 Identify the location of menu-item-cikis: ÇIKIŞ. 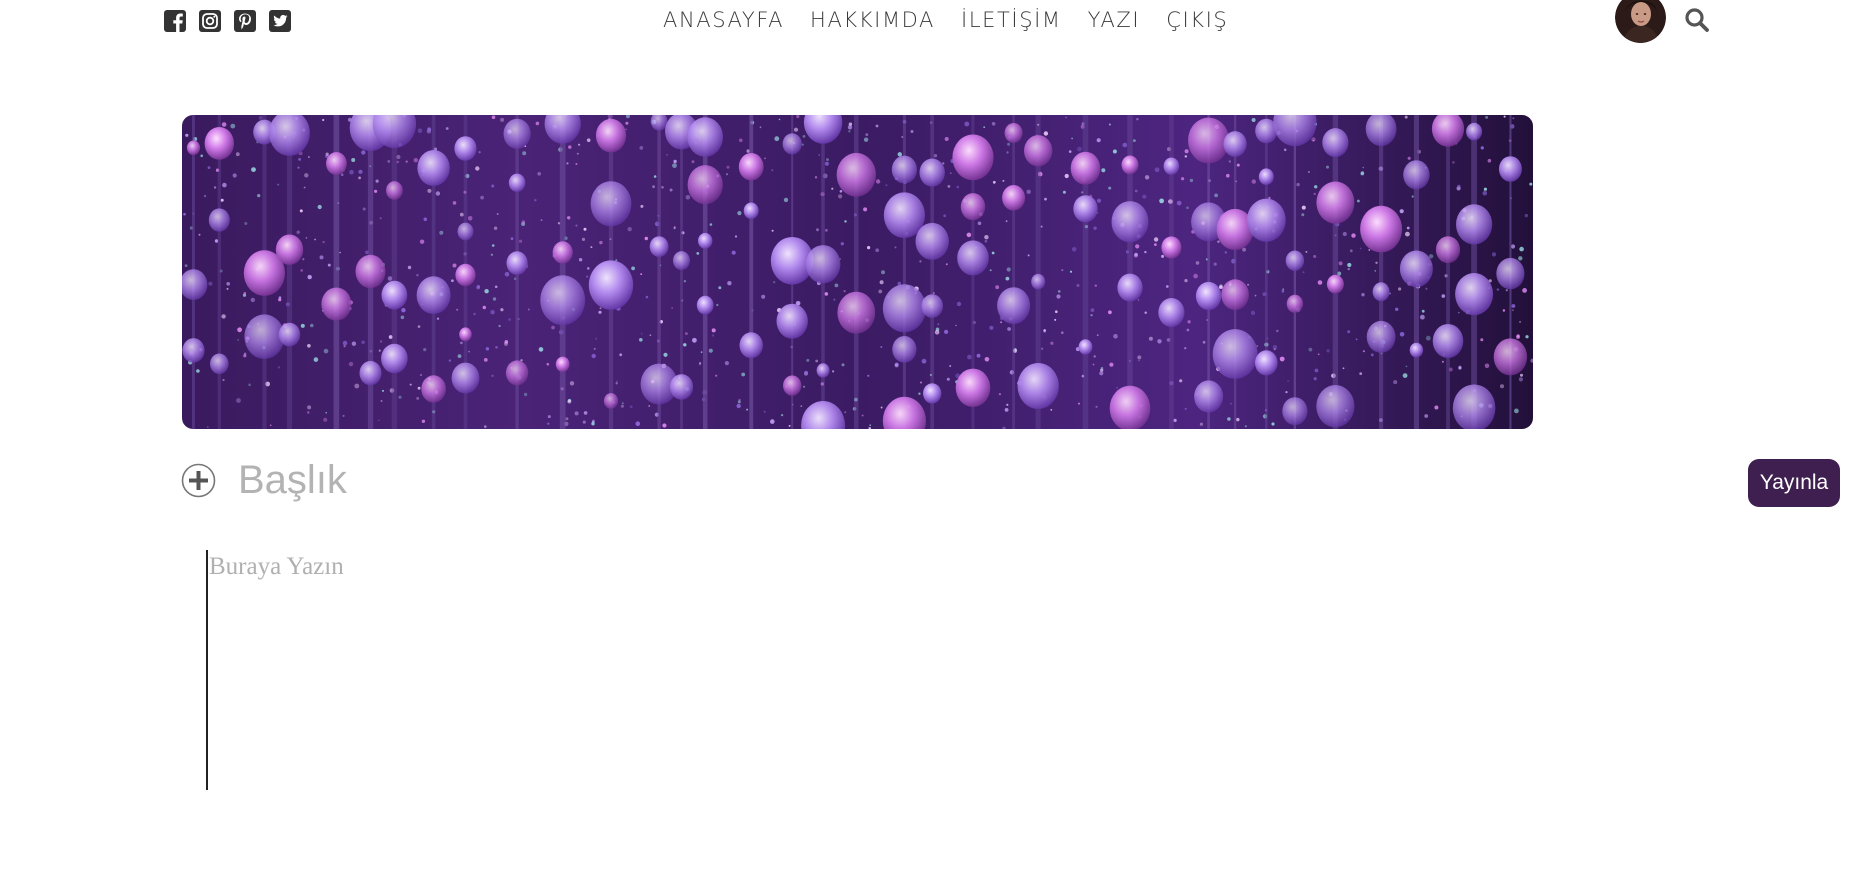
(1197, 20).